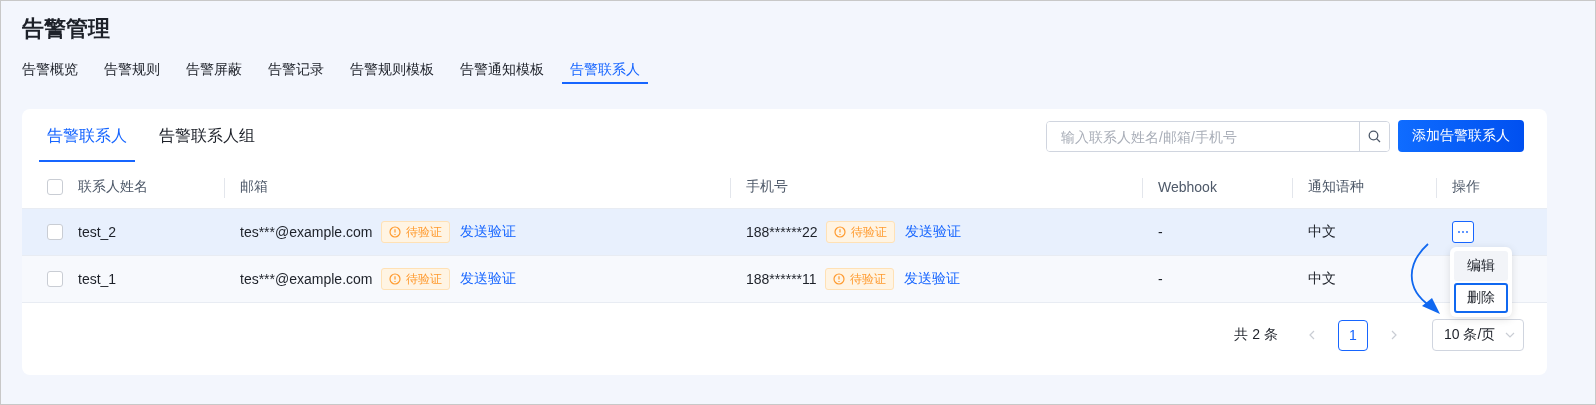 The image size is (1596, 405). What do you see at coordinates (1481, 298) in the screenshot?
I see `menu-item: 删除` at bounding box center [1481, 298].